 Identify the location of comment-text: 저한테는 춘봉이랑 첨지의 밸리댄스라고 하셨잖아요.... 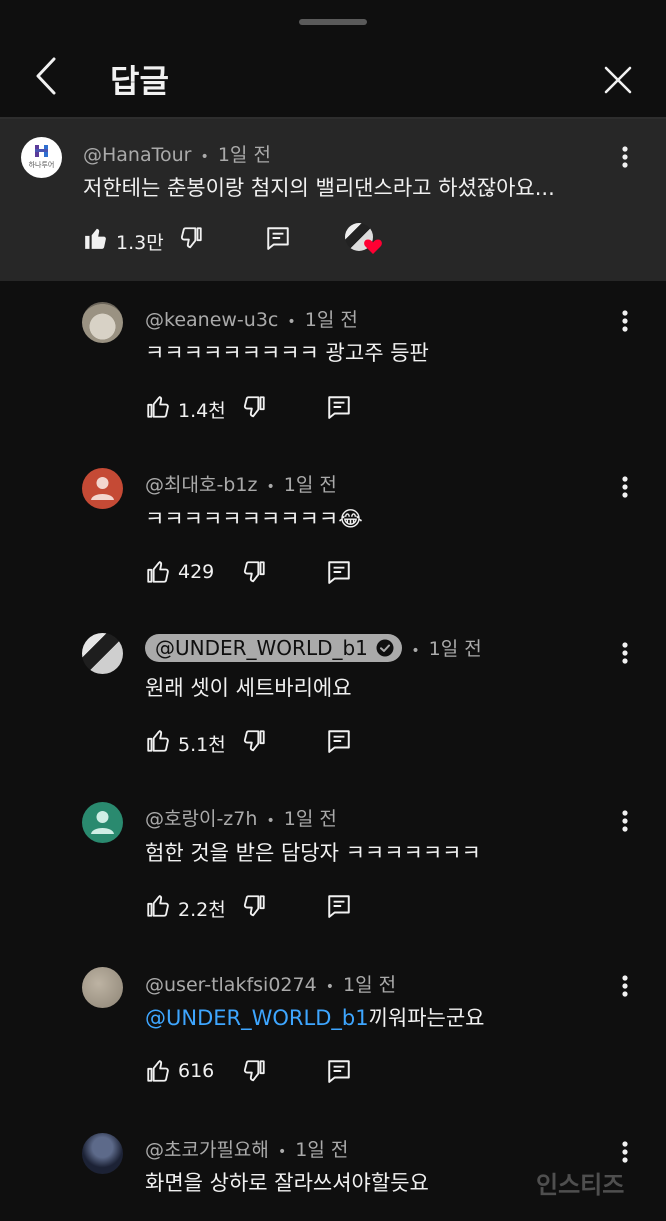
(319, 188).